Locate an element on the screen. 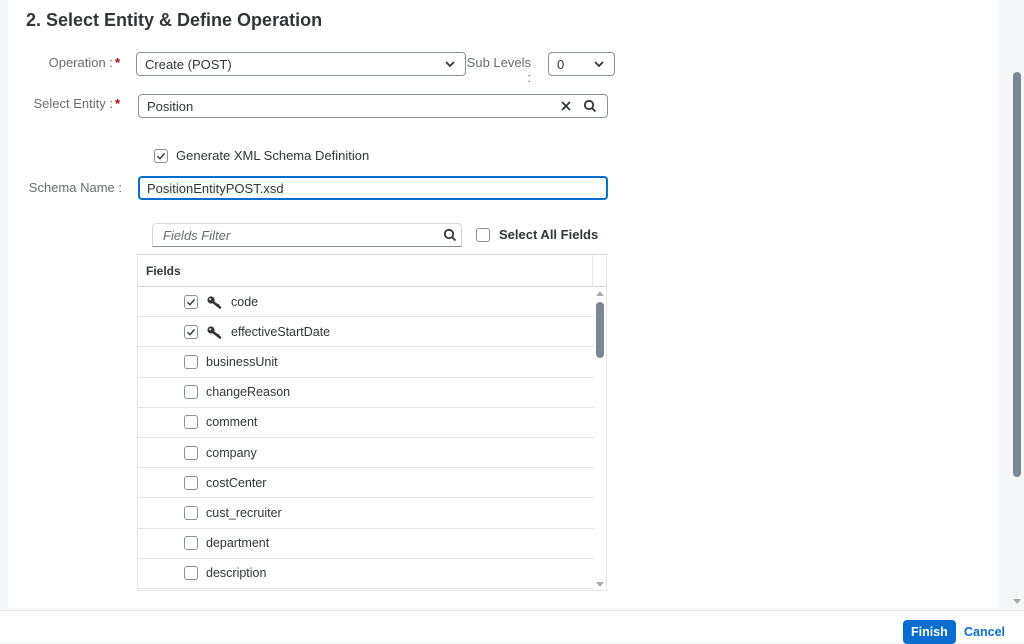 The height and width of the screenshot is (644, 1024). table-row: businessUnit is located at coordinates (366, 362).